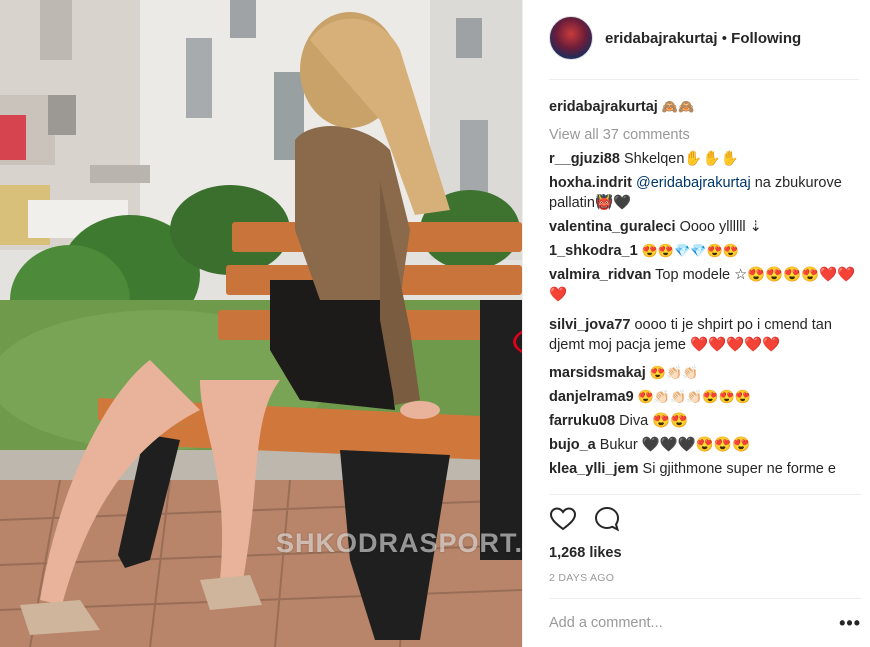 The height and width of the screenshot is (647, 870). Describe the element at coordinates (582, 578) in the screenshot. I see `post-timestamp: 2 DAYS AGO` at that location.